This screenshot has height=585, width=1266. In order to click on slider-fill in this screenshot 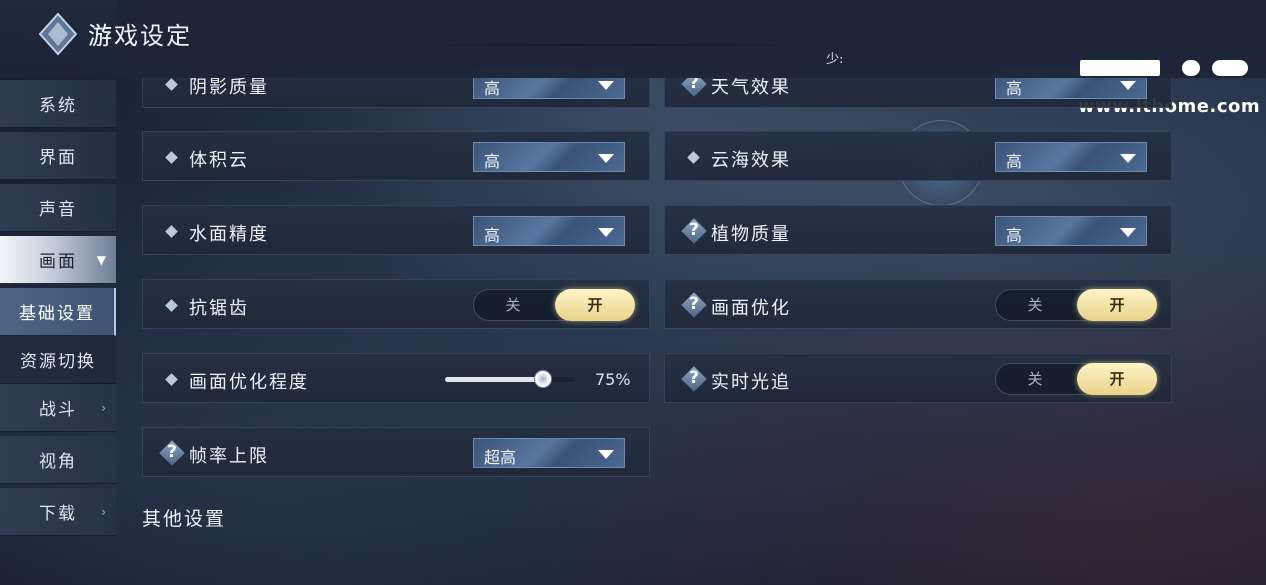, I will do `click(494, 379)`.